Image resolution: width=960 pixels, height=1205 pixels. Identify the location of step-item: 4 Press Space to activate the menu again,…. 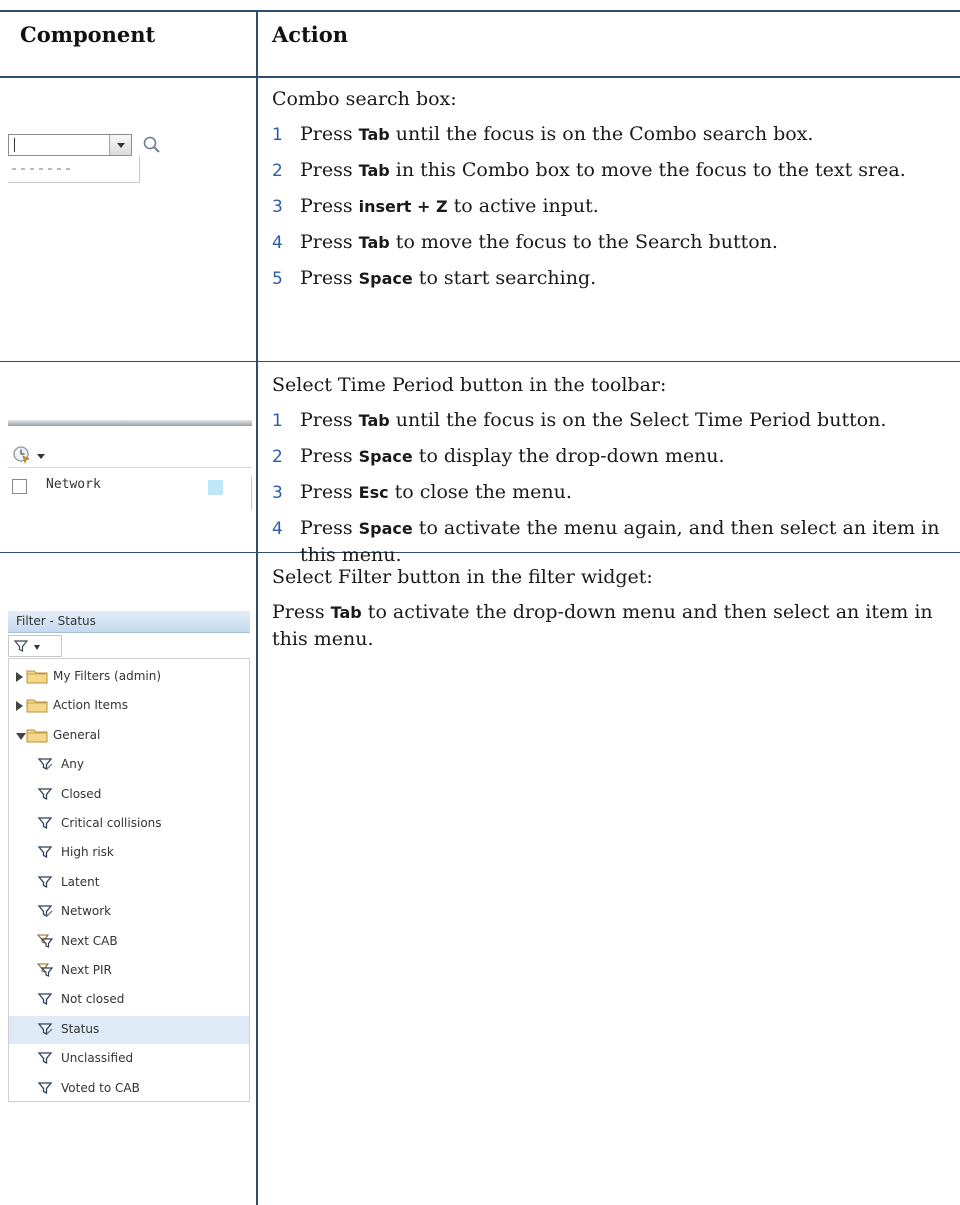
(606, 541).